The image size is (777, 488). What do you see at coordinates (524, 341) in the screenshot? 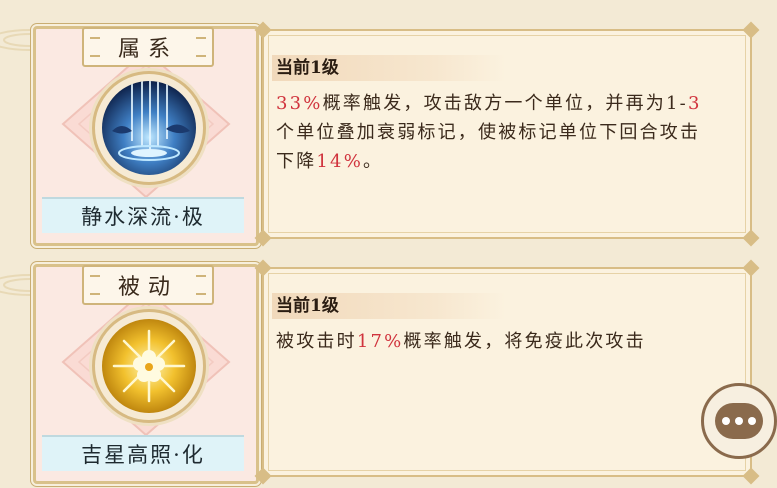
I see `desc-text: 概率触发，将免疫此次攻击` at bounding box center [524, 341].